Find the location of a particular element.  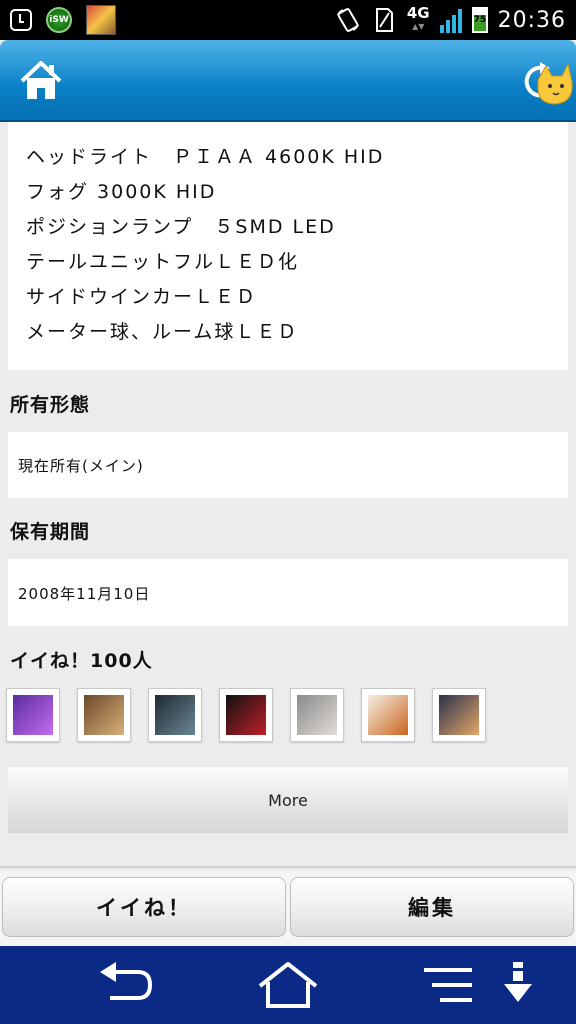

divider is located at coordinates (288, 867).